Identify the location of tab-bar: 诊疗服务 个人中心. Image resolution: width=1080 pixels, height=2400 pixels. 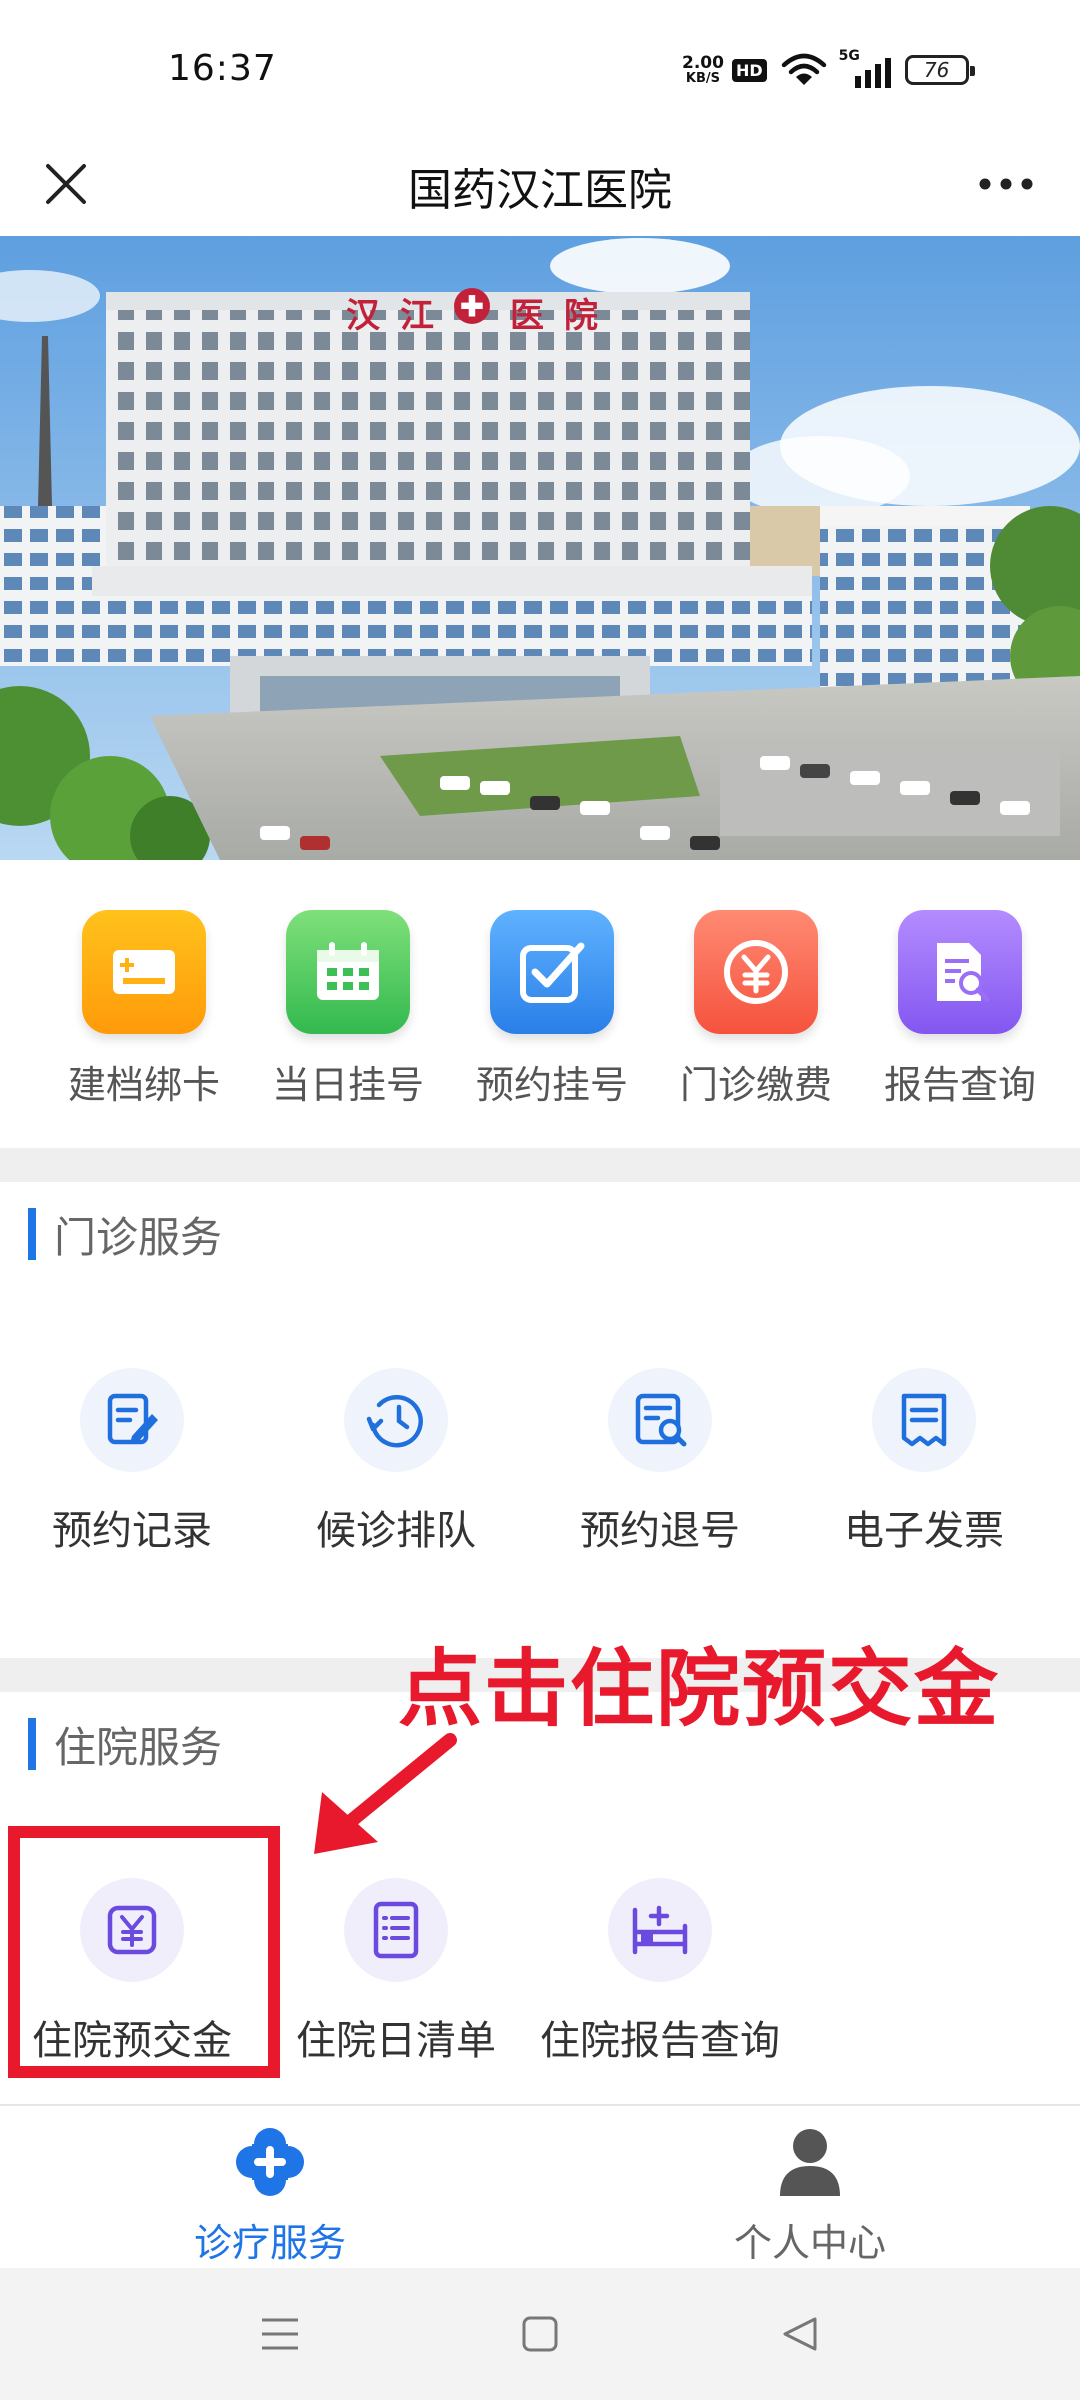
(540, 2186).